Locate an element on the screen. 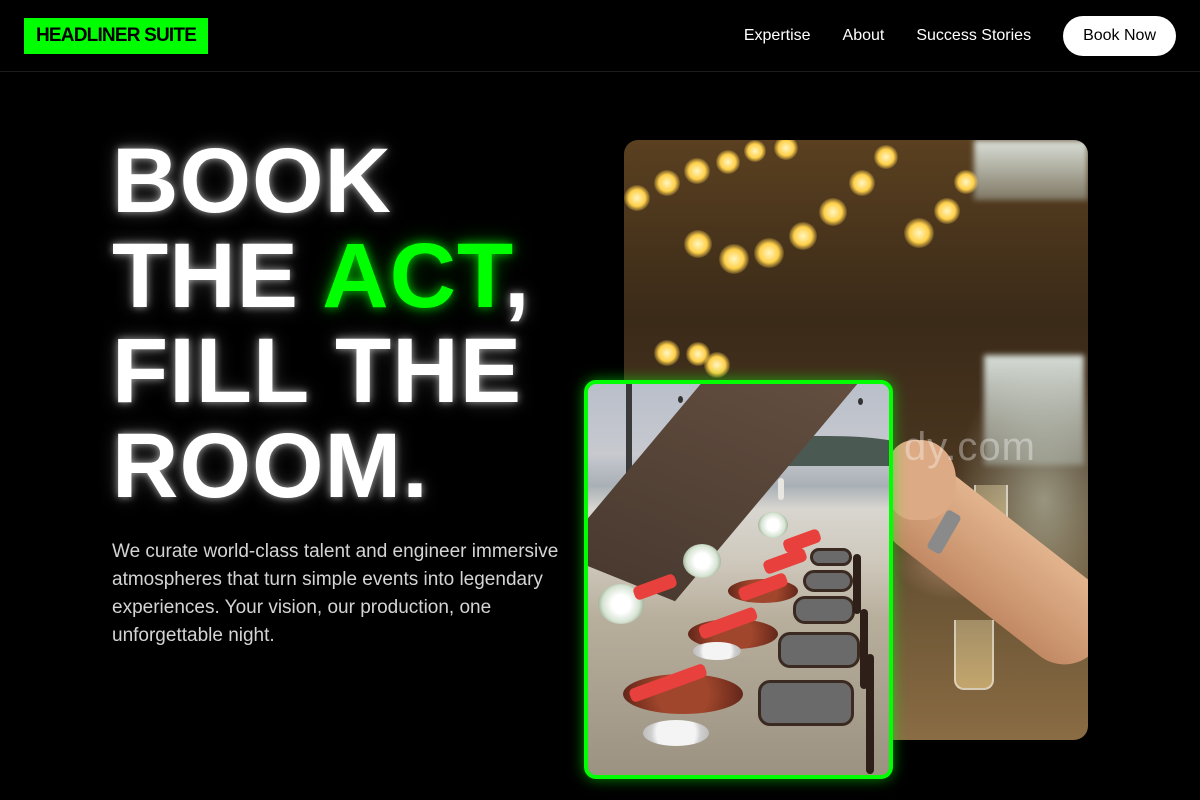 Image resolution: width=1200 pixels, height=800 pixels. watermark: dy.com is located at coordinates (970, 447).